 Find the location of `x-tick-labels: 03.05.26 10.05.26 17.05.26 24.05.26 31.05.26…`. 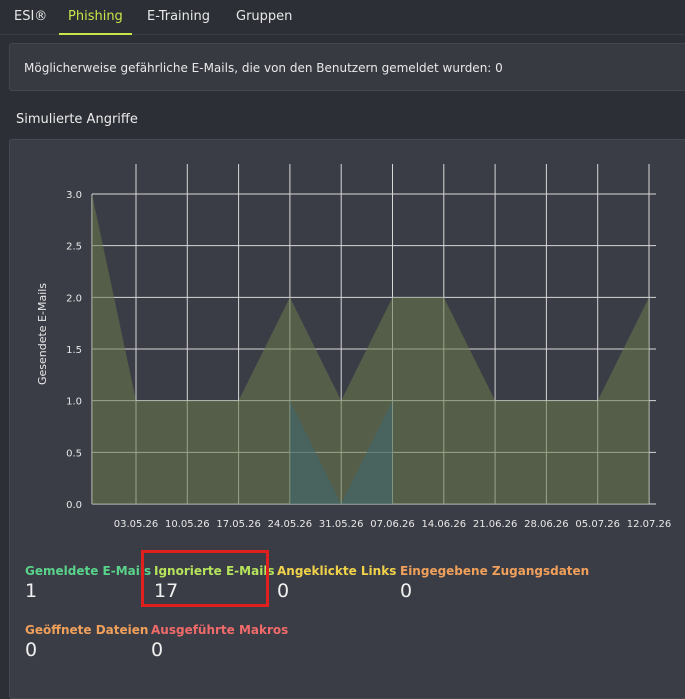

x-tick-labels: 03.05.26 10.05.26 17.05.26 24.05.26 31.05.26… is located at coordinates (393, 524).